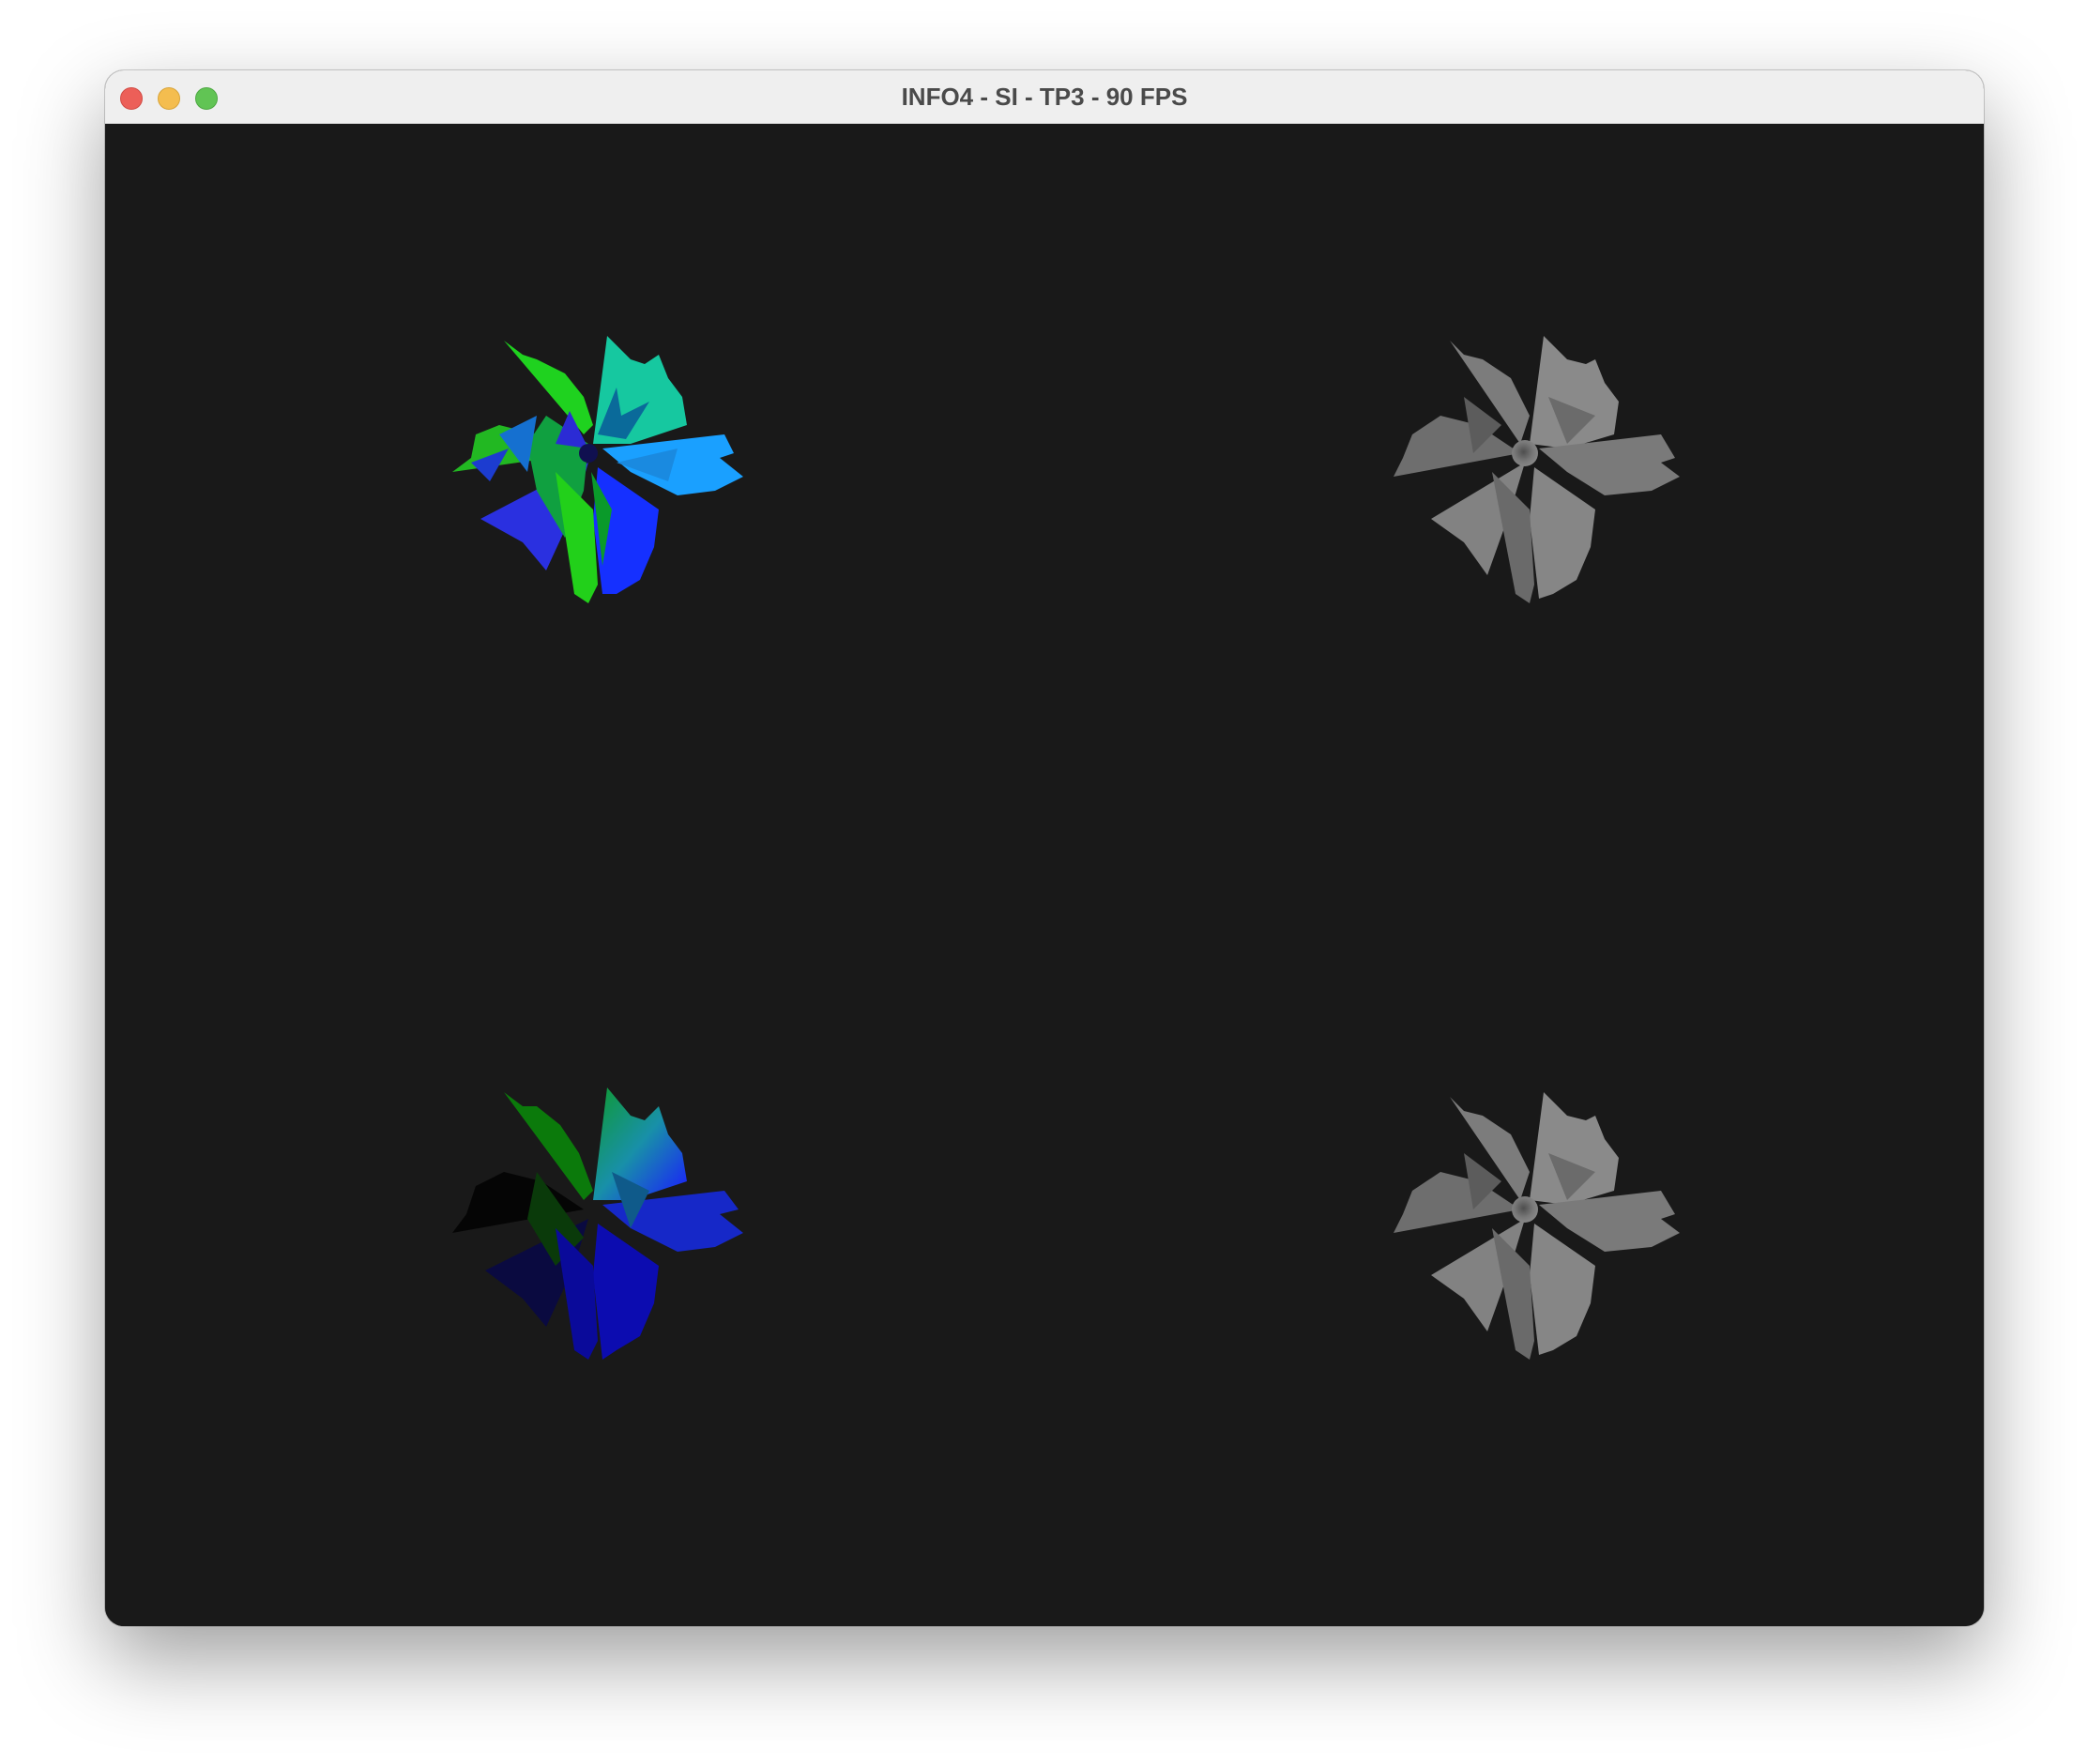 The image size is (2087, 1764). What do you see at coordinates (597, 469) in the screenshot?
I see `flower-normals` at bounding box center [597, 469].